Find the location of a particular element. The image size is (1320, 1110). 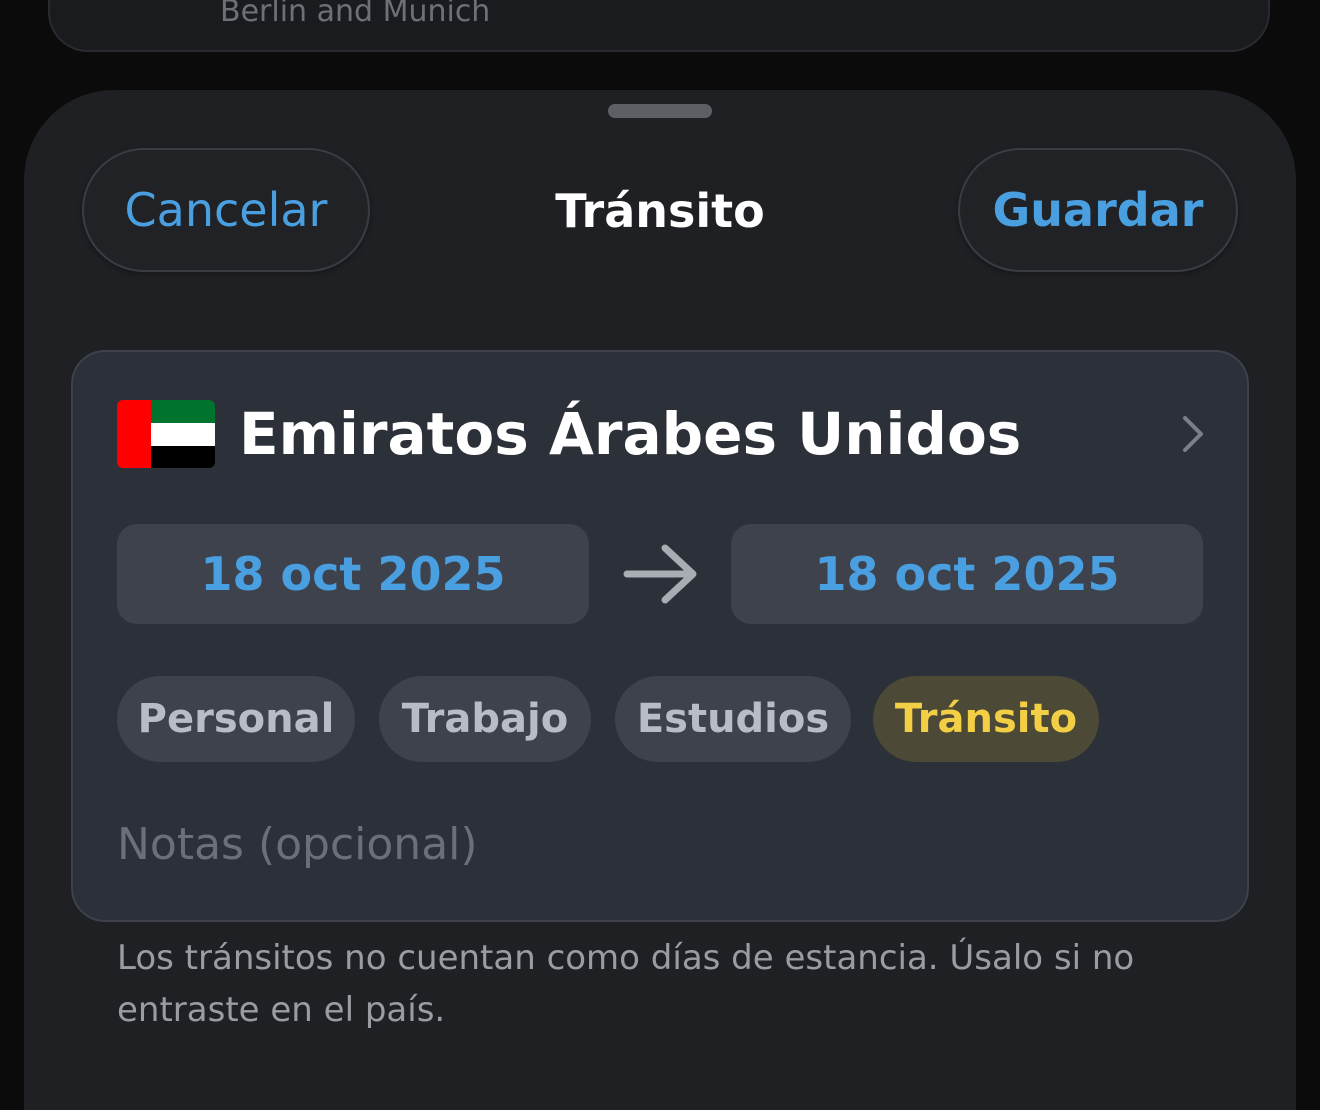

arrow-right-icon is located at coordinates (660, 574).